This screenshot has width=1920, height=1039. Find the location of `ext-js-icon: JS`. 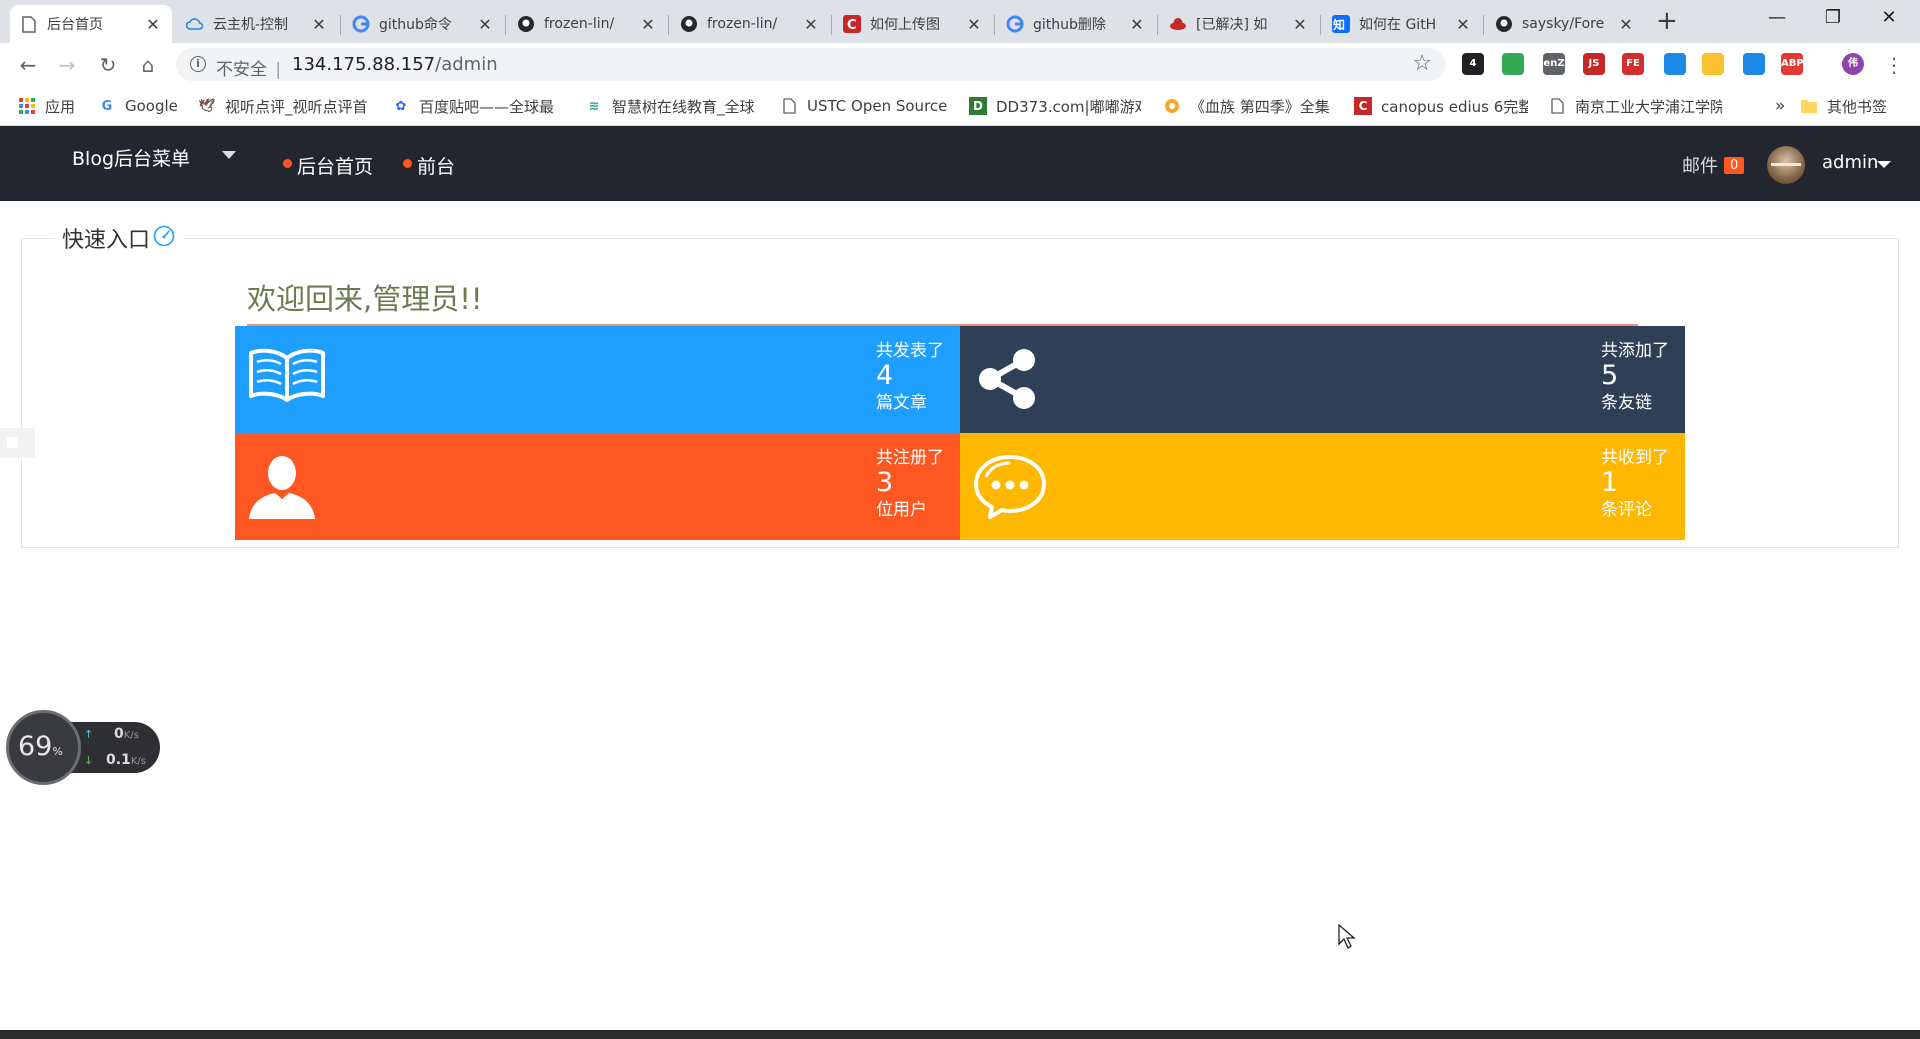

ext-js-icon: JS is located at coordinates (1594, 64).